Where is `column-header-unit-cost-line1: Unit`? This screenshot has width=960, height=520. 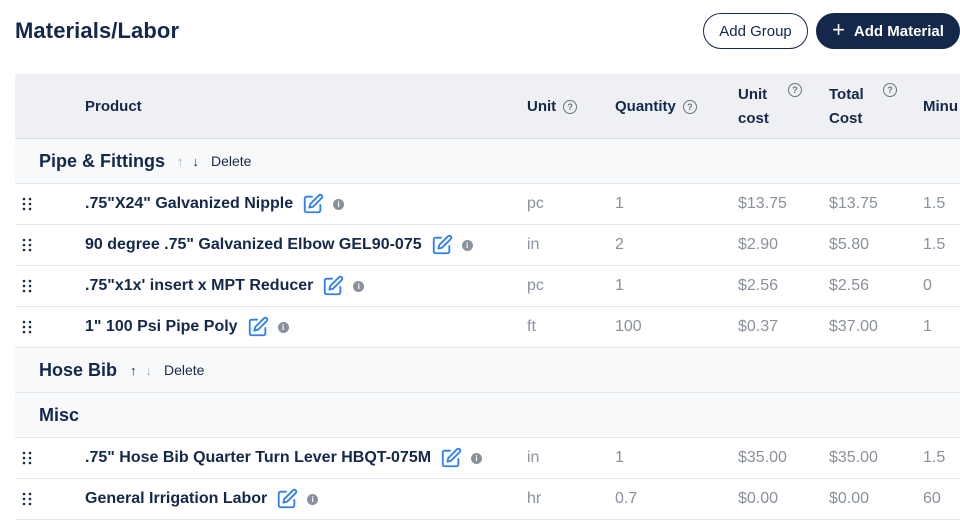 column-header-unit-cost-line1: Unit is located at coordinates (753, 94).